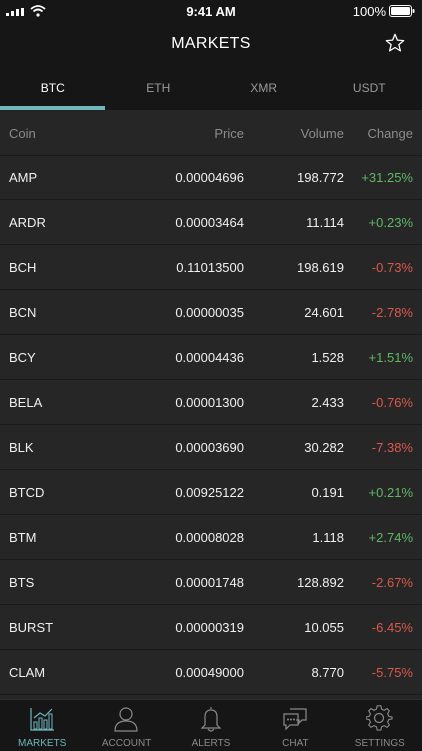  Describe the element at coordinates (391, 492) in the screenshot. I see `coin-change: +0.21%` at that location.